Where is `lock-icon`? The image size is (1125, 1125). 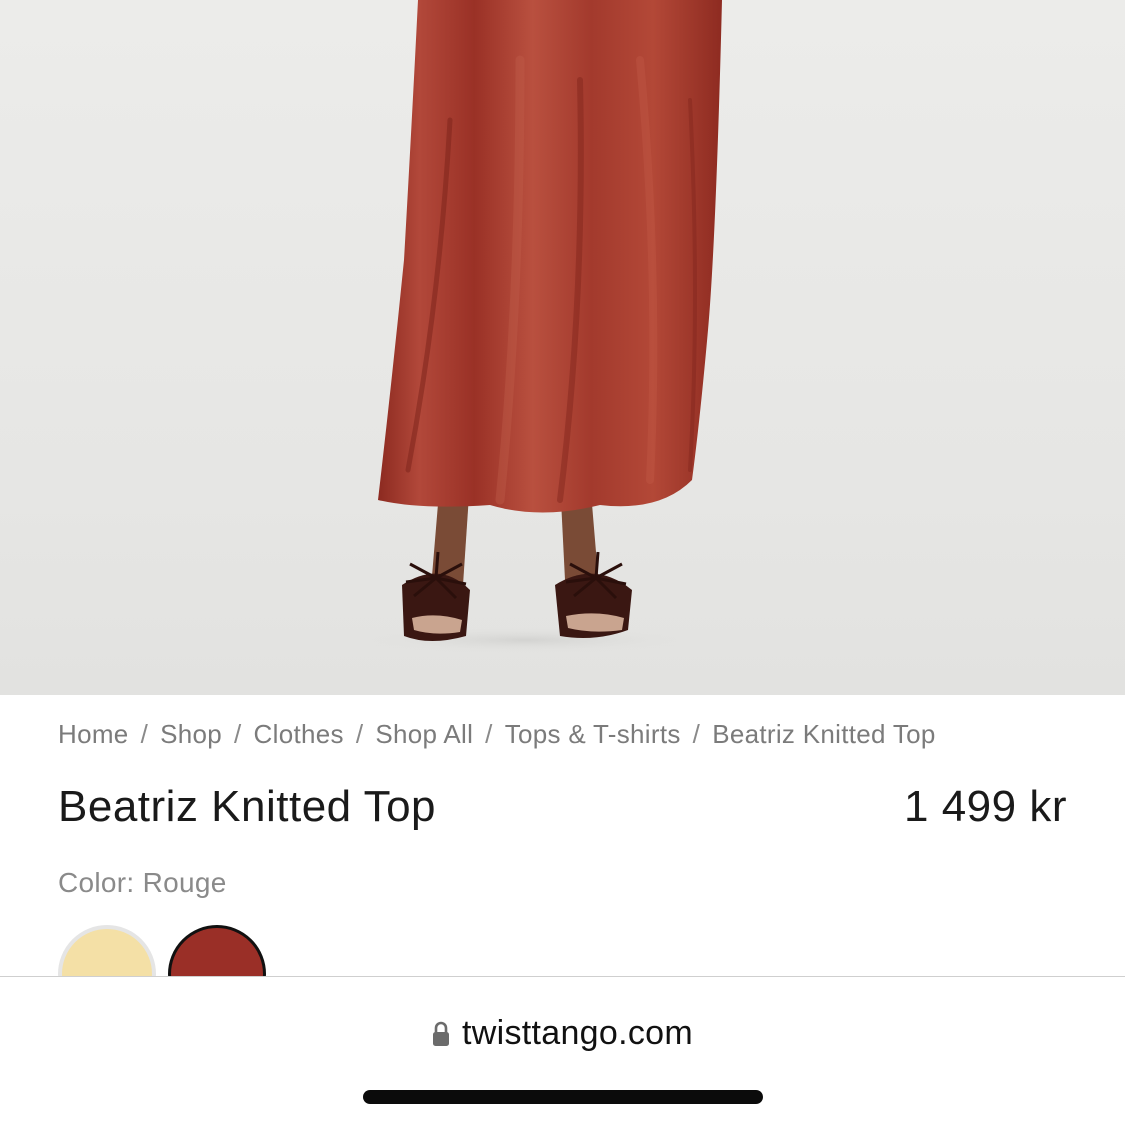 lock-icon is located at coordinates (441, 1033).